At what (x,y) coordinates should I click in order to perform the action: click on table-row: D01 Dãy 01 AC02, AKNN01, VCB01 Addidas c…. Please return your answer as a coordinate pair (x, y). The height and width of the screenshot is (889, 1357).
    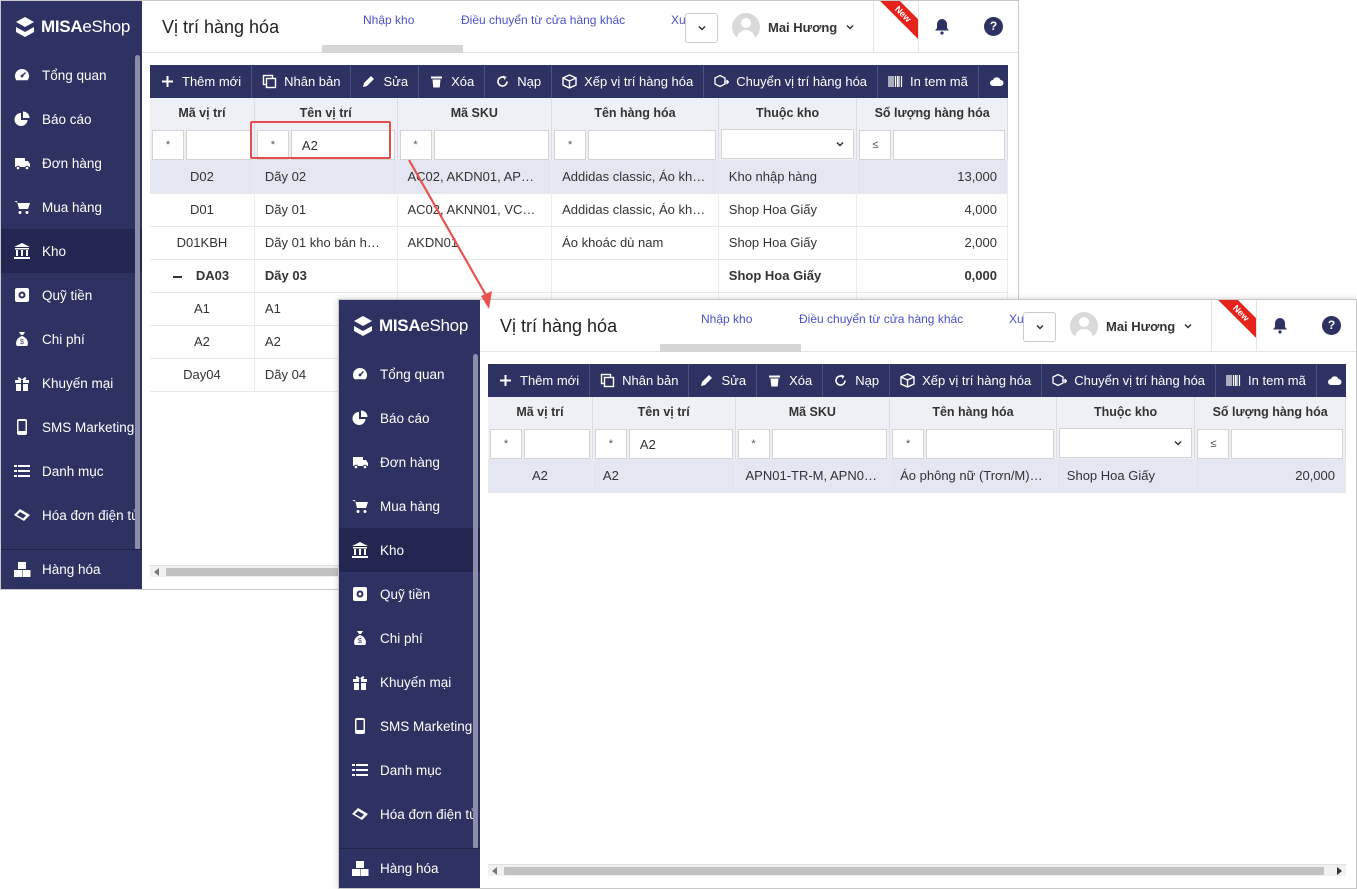
    Looking at the image, I should click on (579, 210).